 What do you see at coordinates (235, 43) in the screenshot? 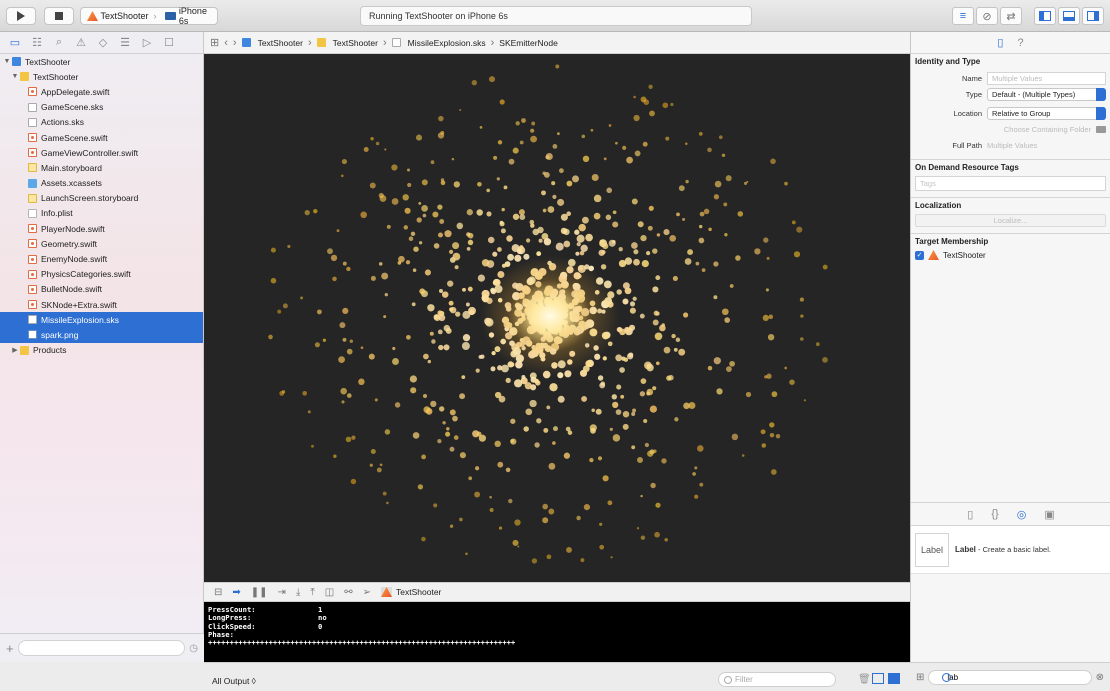
I see `forward-icon: ›` at bounding box center [235, 43].